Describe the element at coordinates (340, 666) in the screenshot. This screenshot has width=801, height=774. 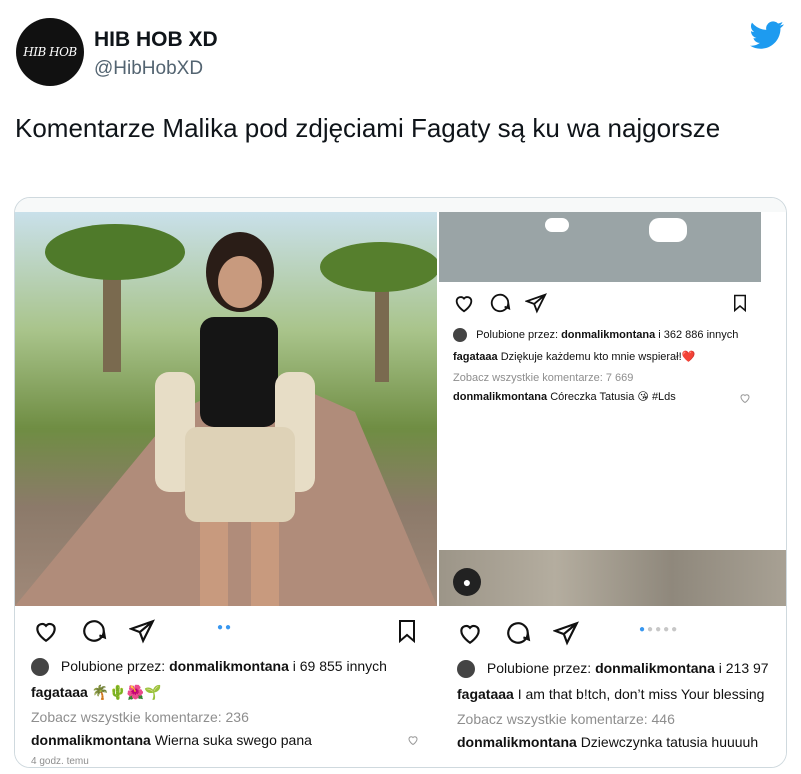
I see `likes-rest: i 69 855 innych` at that location.